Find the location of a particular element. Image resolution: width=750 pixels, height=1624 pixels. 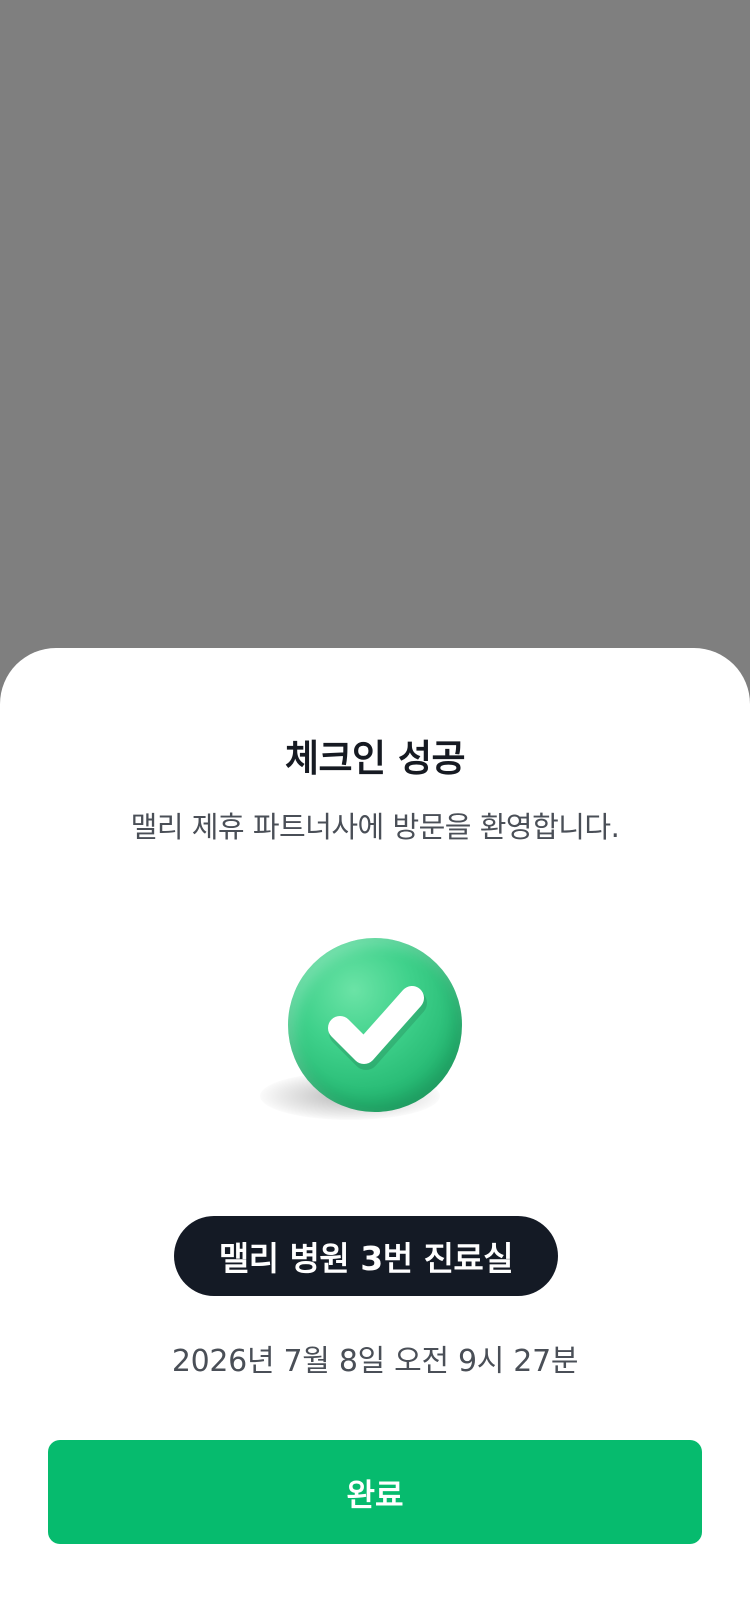

success-illustration is located at coordinates (373, 1032).